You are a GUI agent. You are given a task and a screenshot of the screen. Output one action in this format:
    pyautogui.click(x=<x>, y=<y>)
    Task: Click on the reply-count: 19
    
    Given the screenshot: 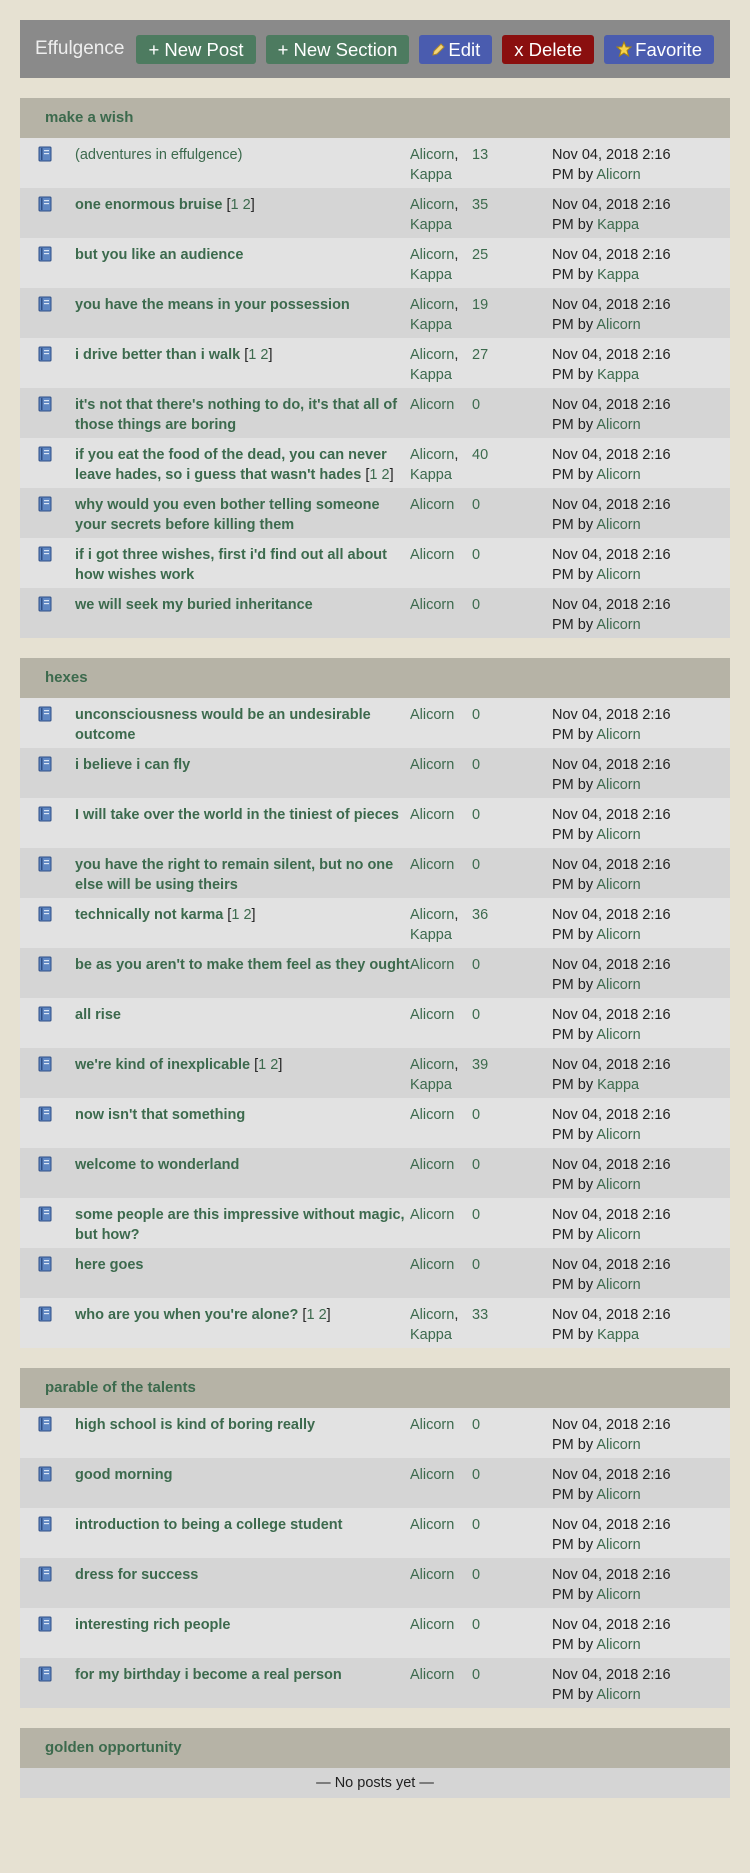 What is the action you would take?
    pyautogui.click(x=512, y=316)
    